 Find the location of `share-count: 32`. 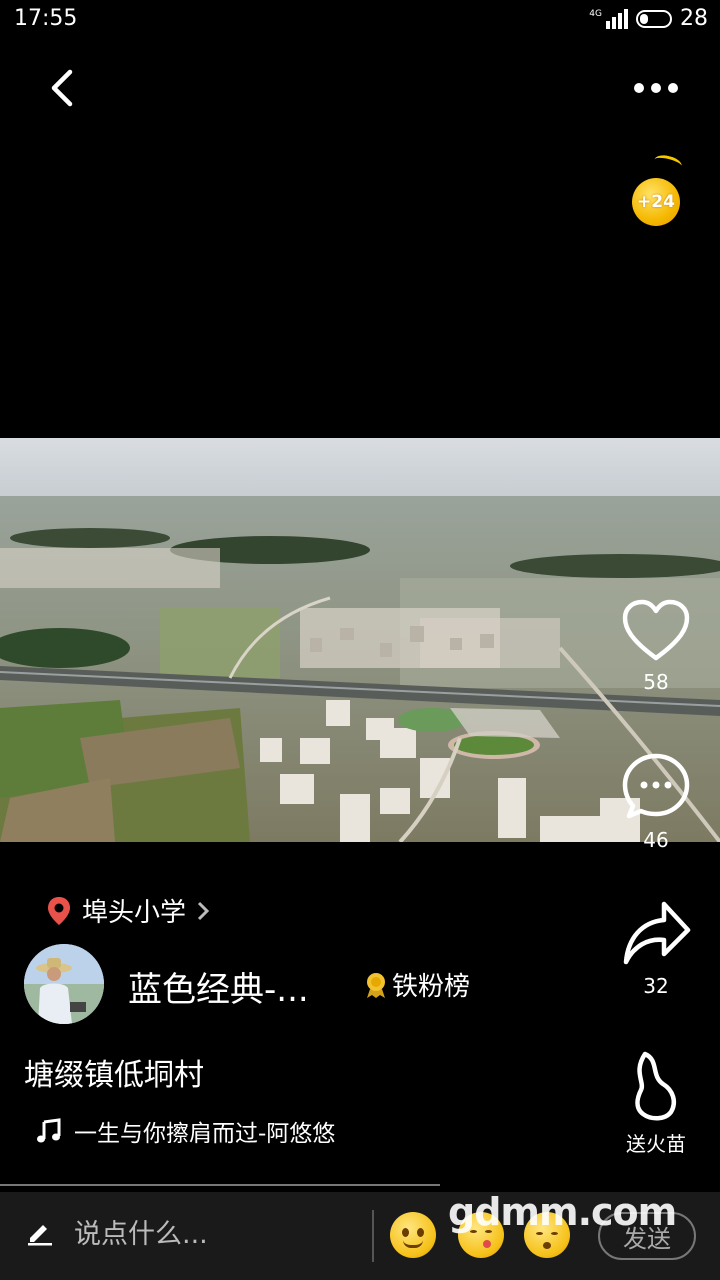

share-count: 32 is located at coordinates (656, 986).